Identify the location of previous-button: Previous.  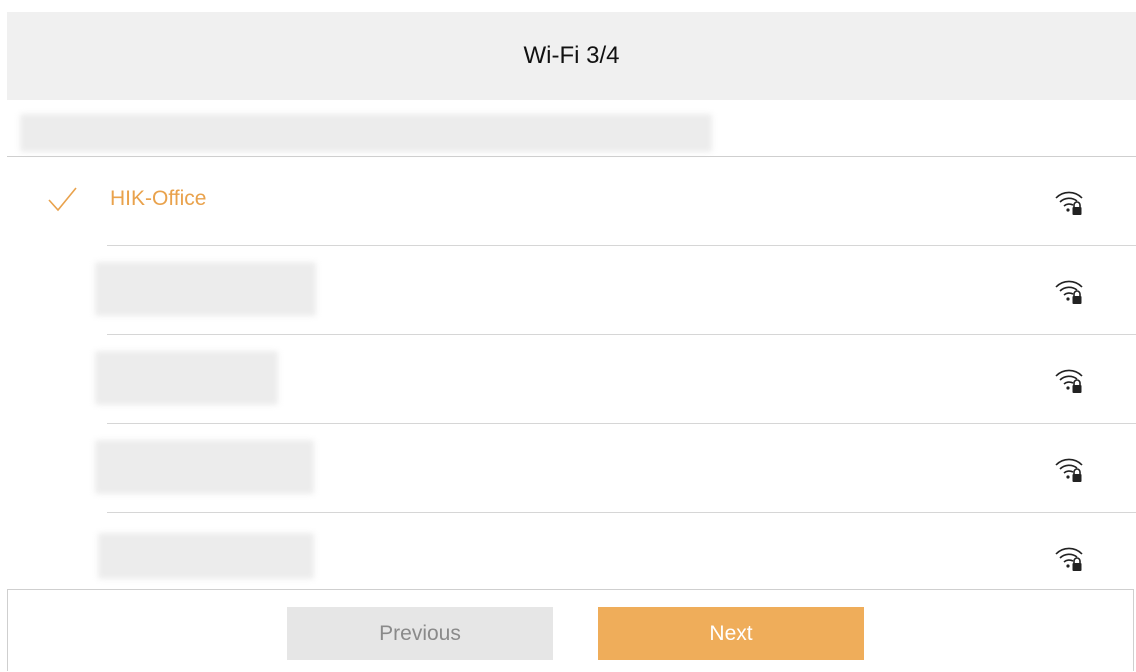
(420, 633).